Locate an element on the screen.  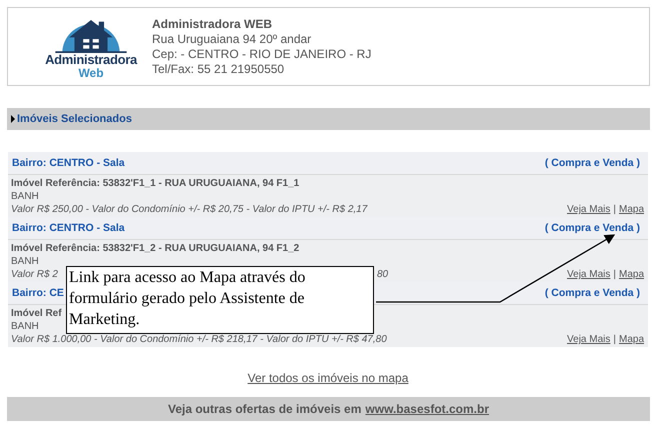
footer-text: Veja outras ofertas de imóveis em is located at coordinates (265, 409).